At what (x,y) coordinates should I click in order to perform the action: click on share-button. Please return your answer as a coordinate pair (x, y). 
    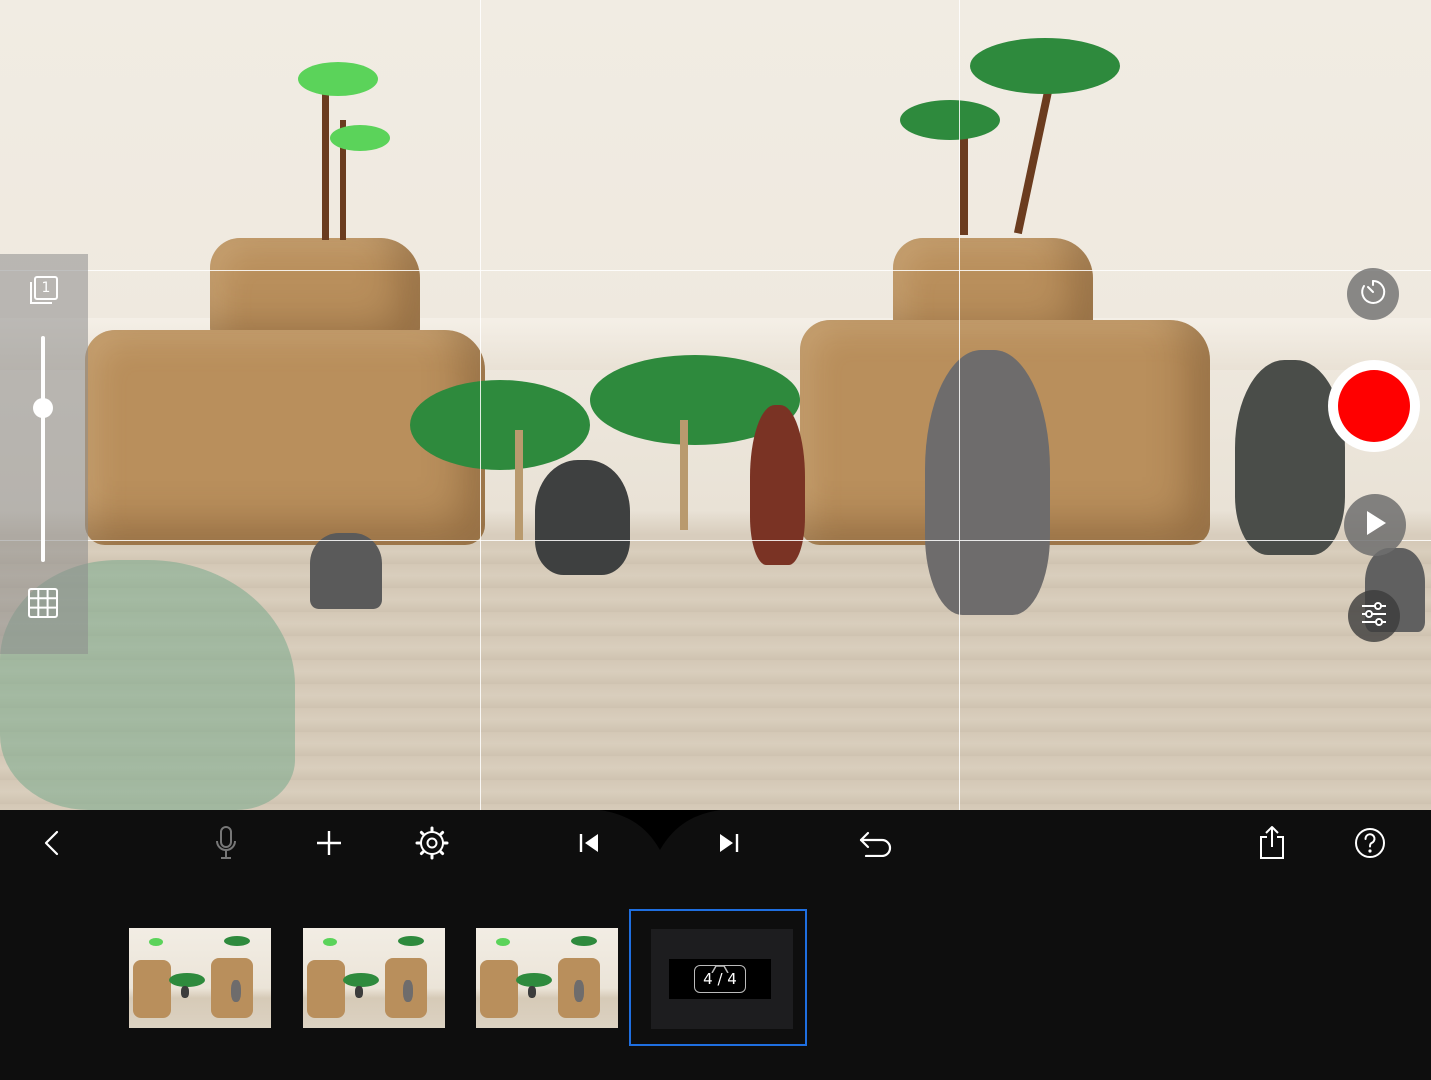
    Looking at the image, I should click on (1272, 845).